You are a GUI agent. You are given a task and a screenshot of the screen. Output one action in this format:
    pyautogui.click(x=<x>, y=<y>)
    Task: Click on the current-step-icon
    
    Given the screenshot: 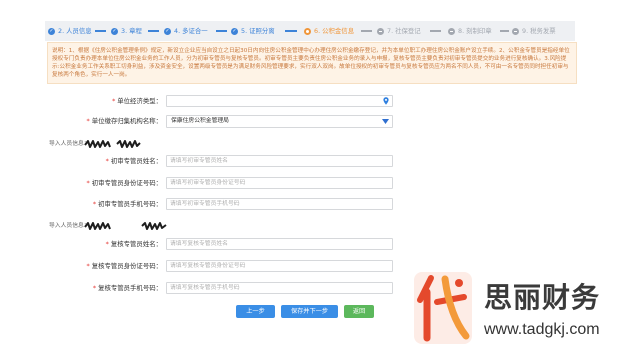 What is the action you would take?
    pyautogui.click(x=307, y=31)
    